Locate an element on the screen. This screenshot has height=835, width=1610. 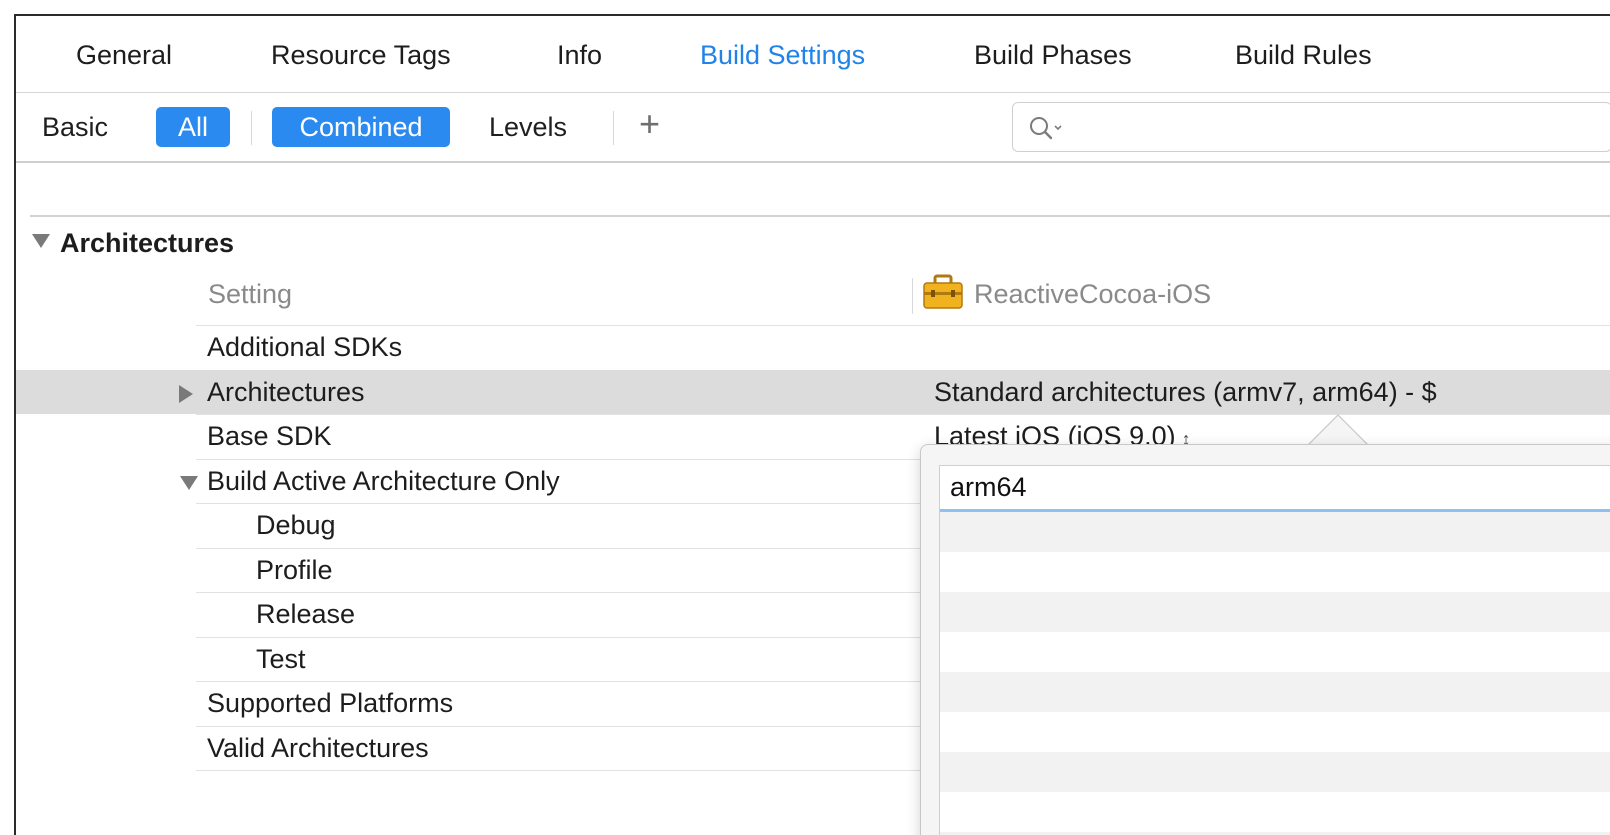
levels-view-button: Levels is located at coordinates (528, 127).